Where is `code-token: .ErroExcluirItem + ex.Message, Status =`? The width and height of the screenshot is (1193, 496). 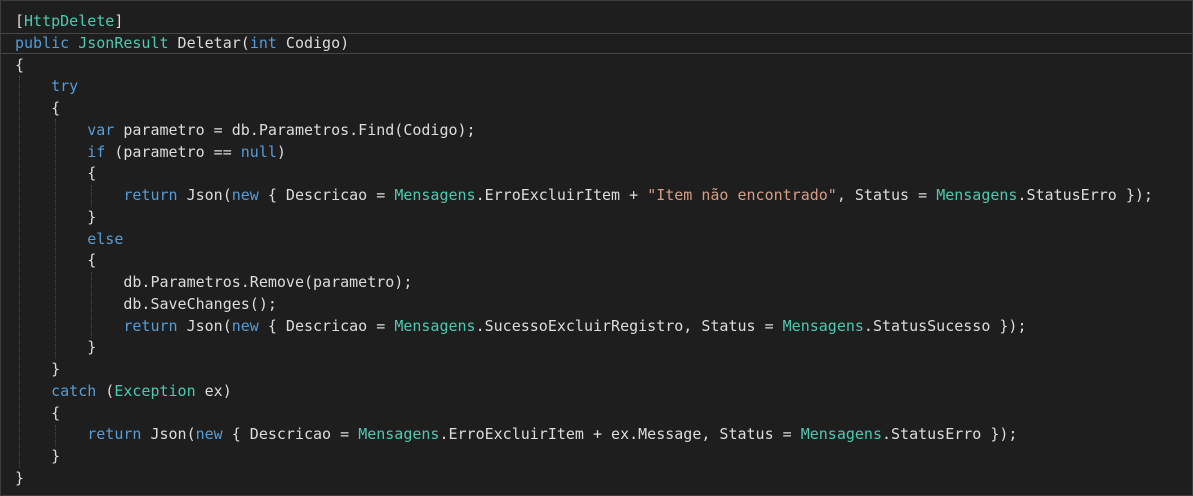 code-token: .ErroExcluirItem + ex.Message, Status = is located at coordinates (620, 434).